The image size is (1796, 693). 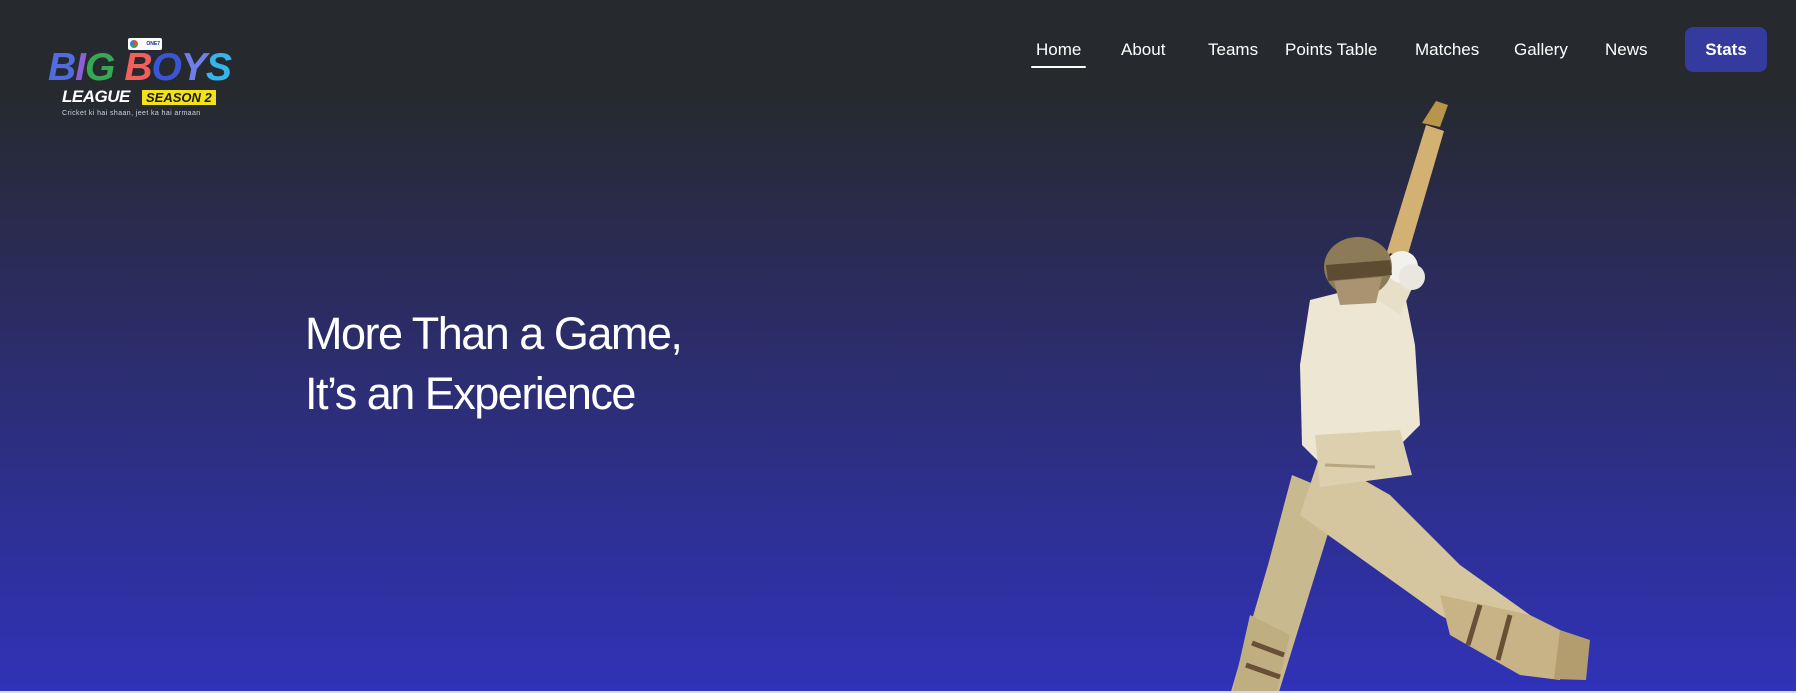 I want to click on hero-headline-line-2: It’s an Experience, so click(x=470, y=393).